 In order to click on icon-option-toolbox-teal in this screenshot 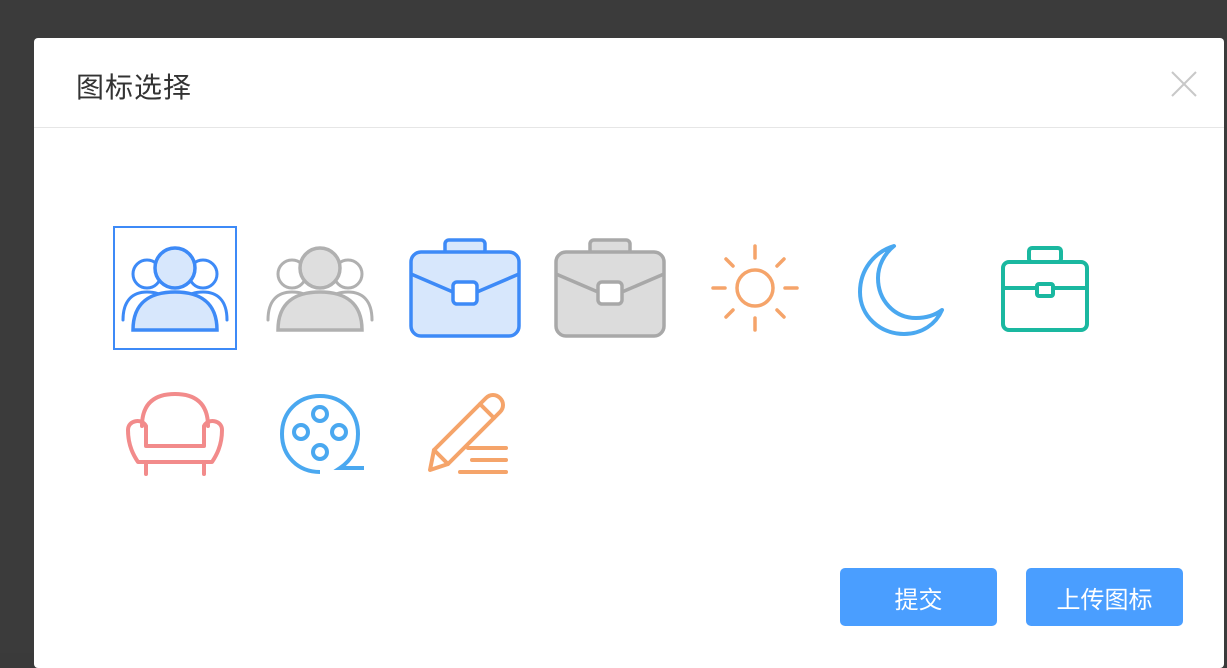, I will do `click(1045, 288)`.